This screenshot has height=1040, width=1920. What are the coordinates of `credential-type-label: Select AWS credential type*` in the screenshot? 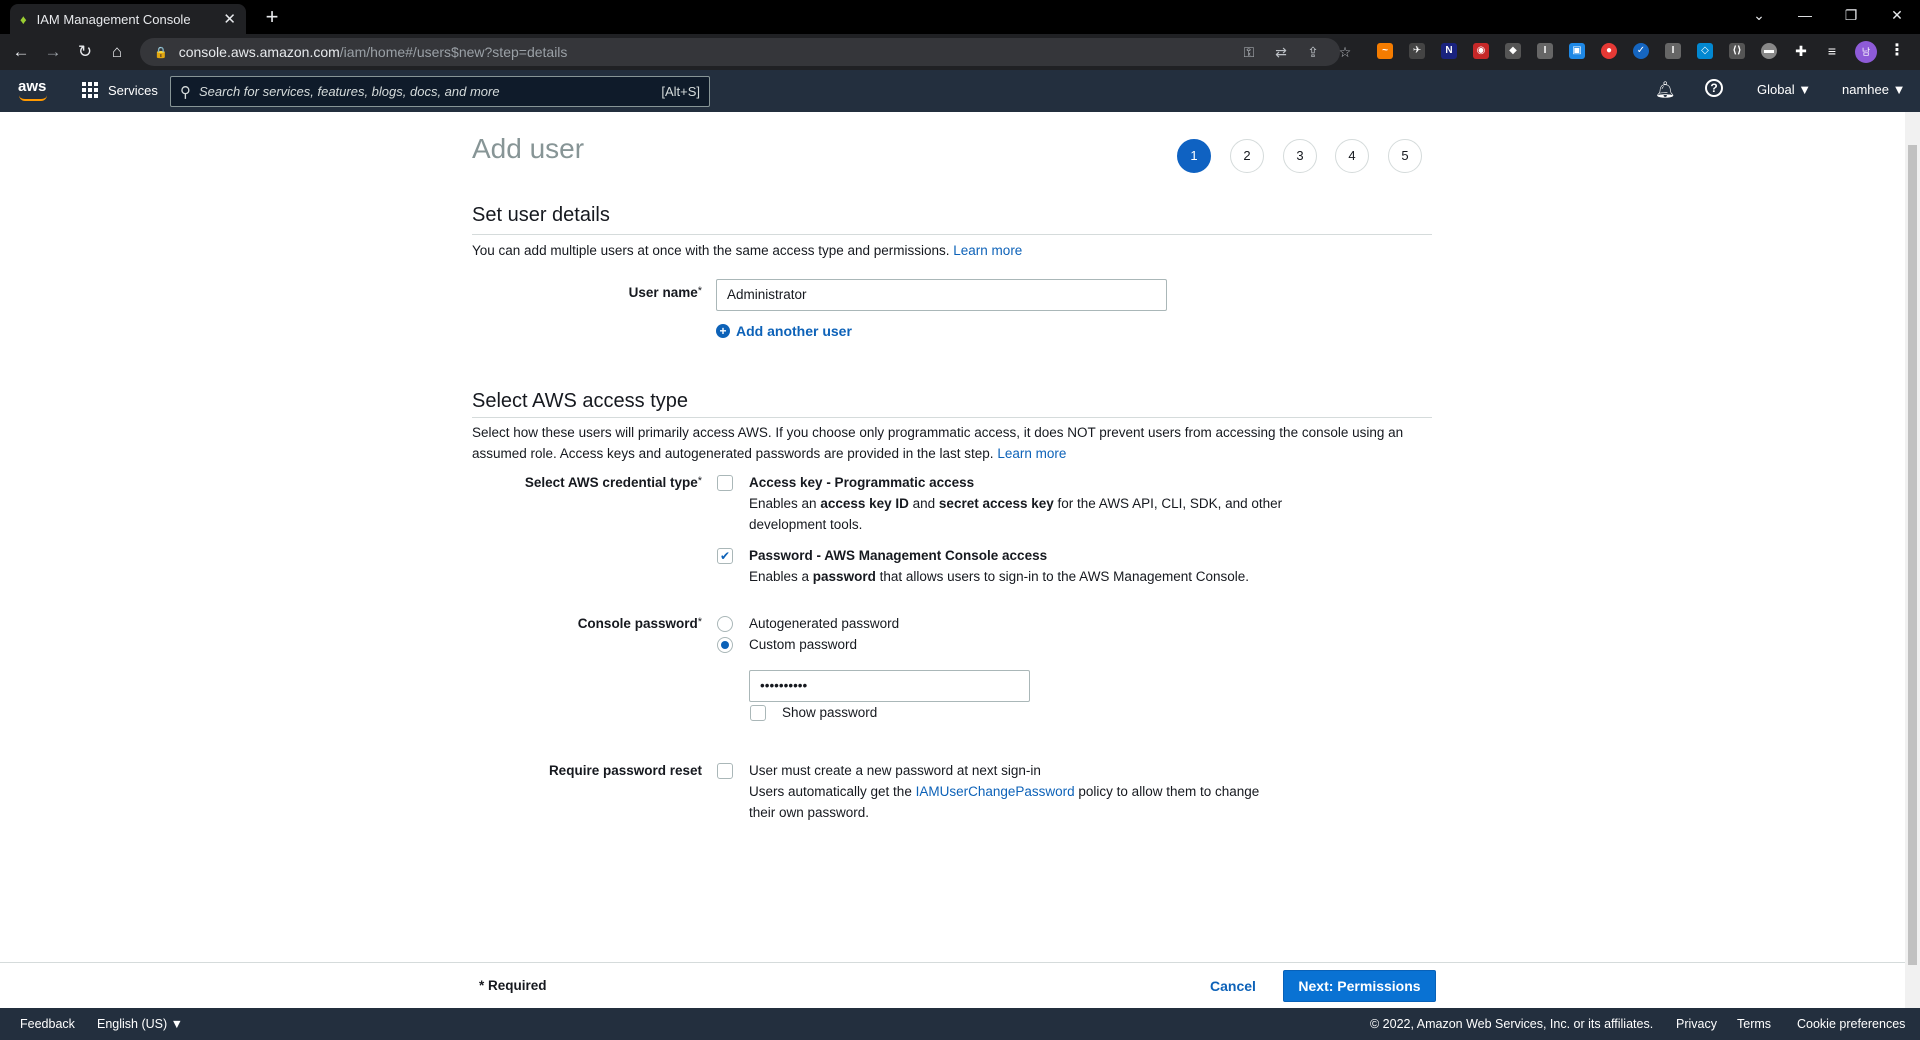 It's located at (613, 482).